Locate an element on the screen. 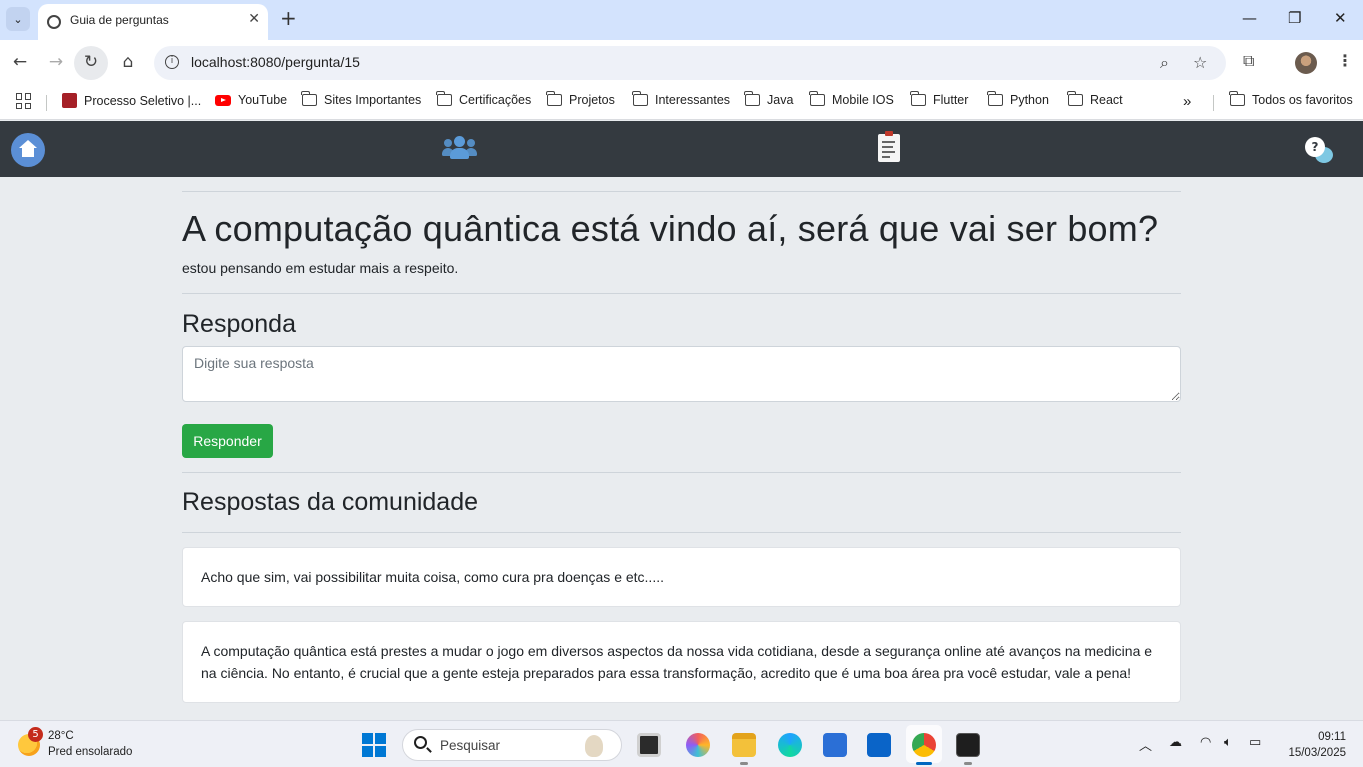 This screenshot has height=767, width=1363. bookmark-python: Python is located at coordinates (1018, 99).